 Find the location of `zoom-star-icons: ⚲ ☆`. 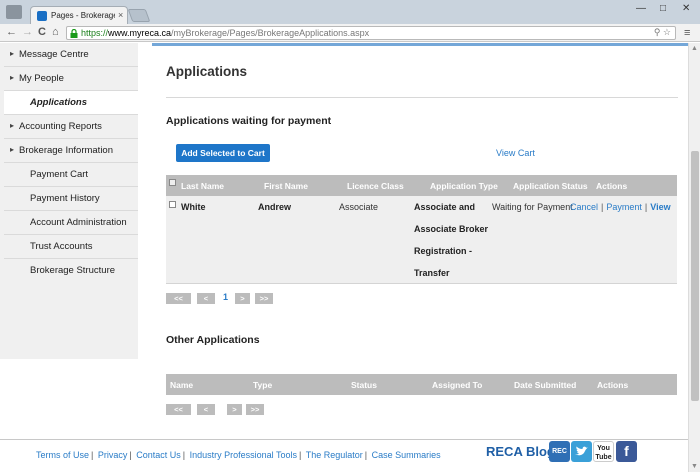

zoom-star-icons: ⚲ ☆ is located at coordinates (662, 32).